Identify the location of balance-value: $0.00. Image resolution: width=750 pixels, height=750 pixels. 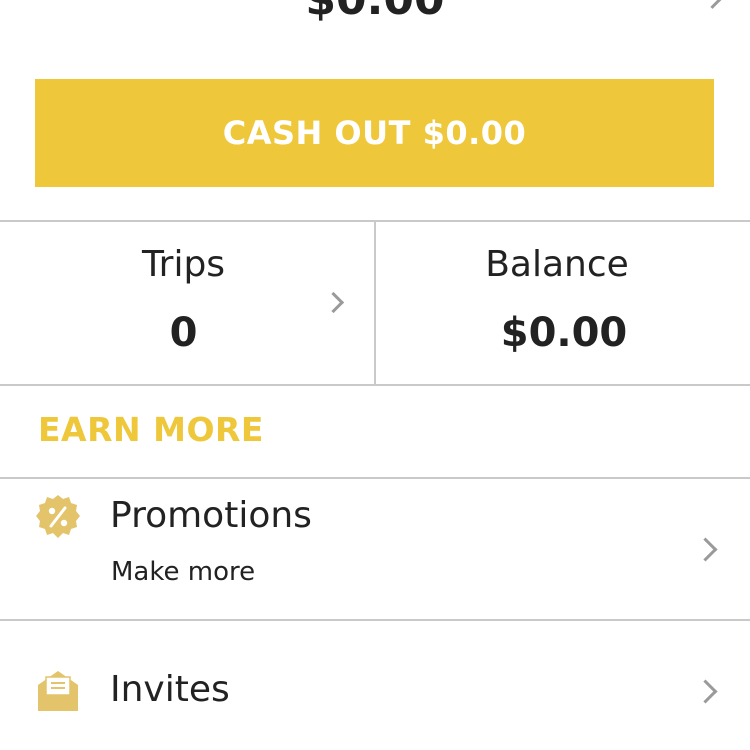
(564, 333).